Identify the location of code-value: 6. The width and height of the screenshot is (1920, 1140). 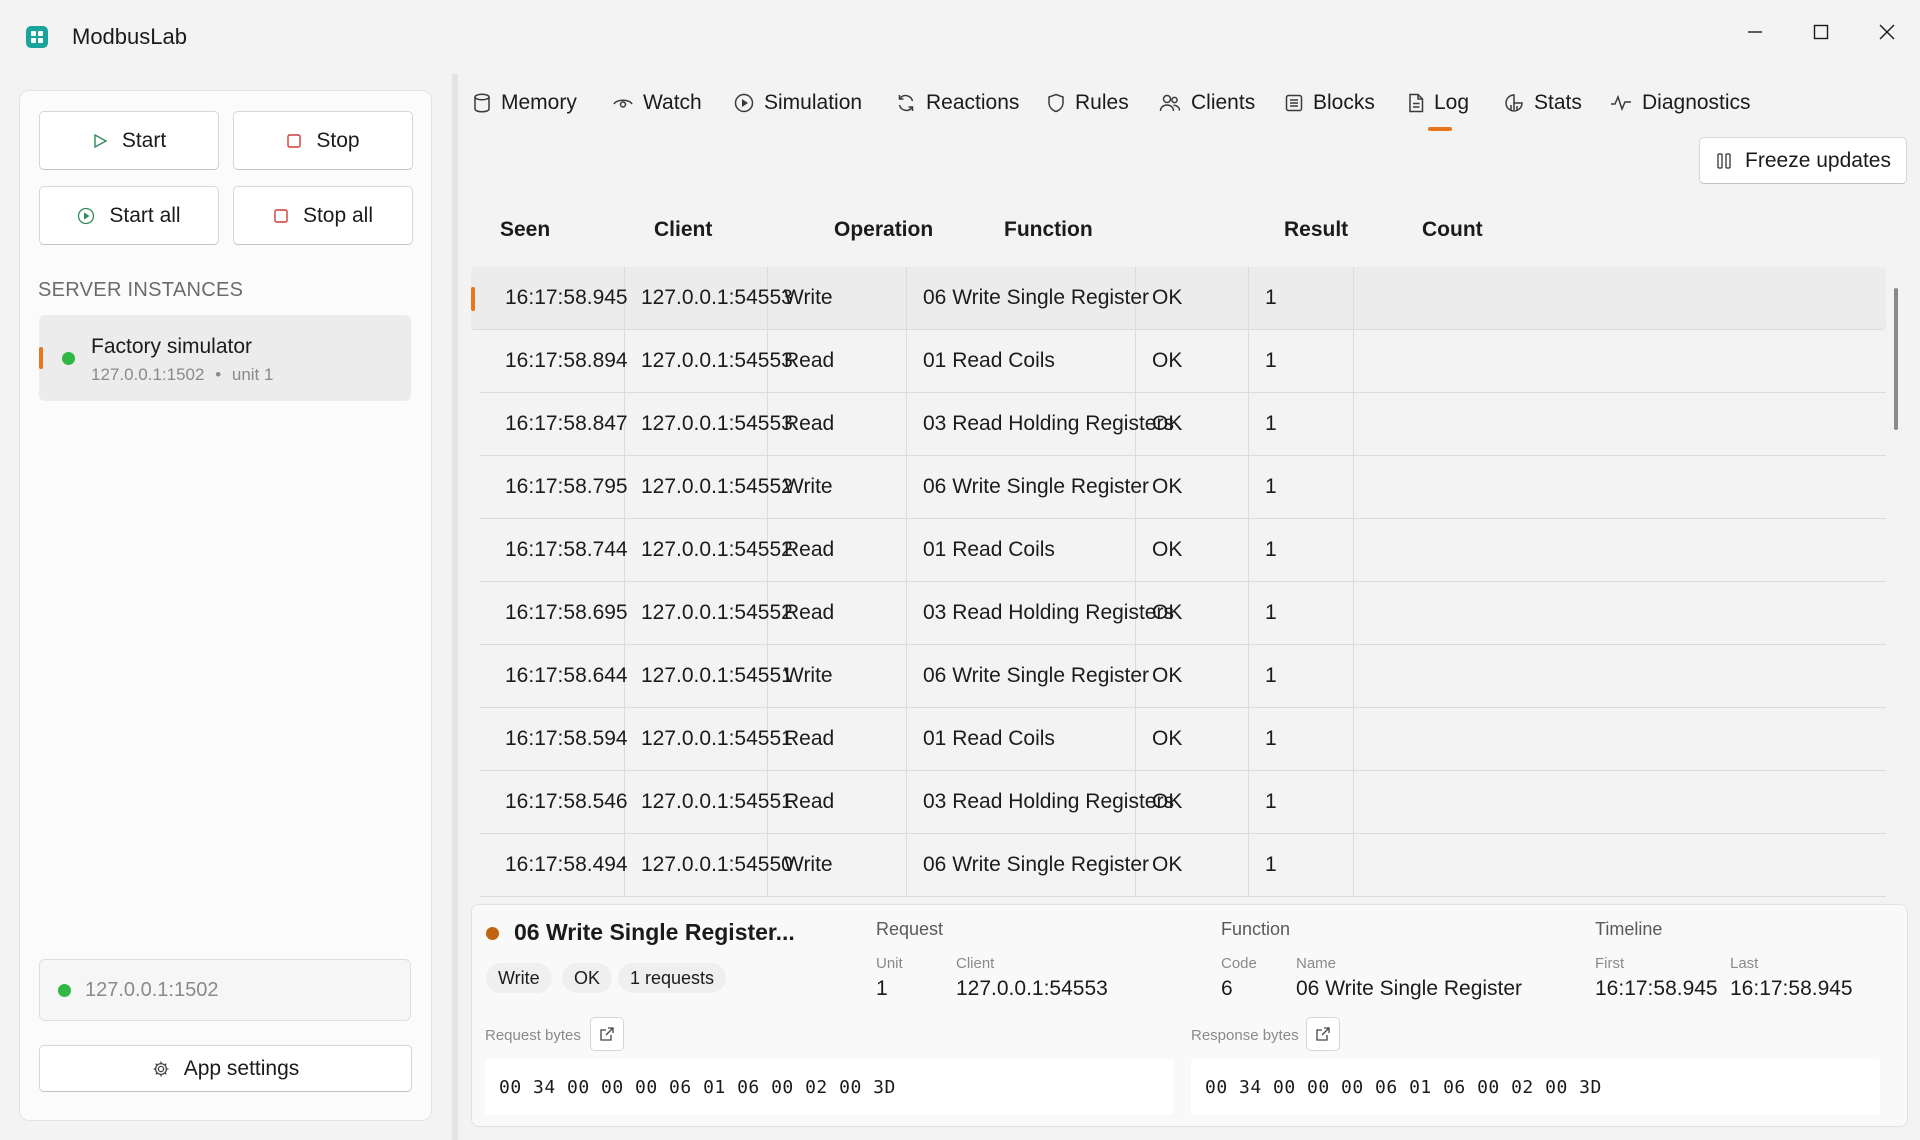
(1227, 988).